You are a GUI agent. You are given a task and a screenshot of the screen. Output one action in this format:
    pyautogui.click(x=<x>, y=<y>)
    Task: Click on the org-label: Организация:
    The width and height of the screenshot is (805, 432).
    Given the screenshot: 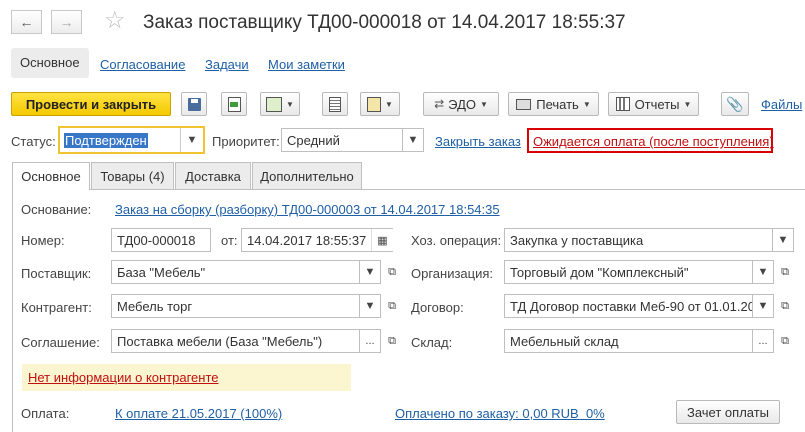 What is the action you would take?
    pyautogui.click(x=452, y=273)
    